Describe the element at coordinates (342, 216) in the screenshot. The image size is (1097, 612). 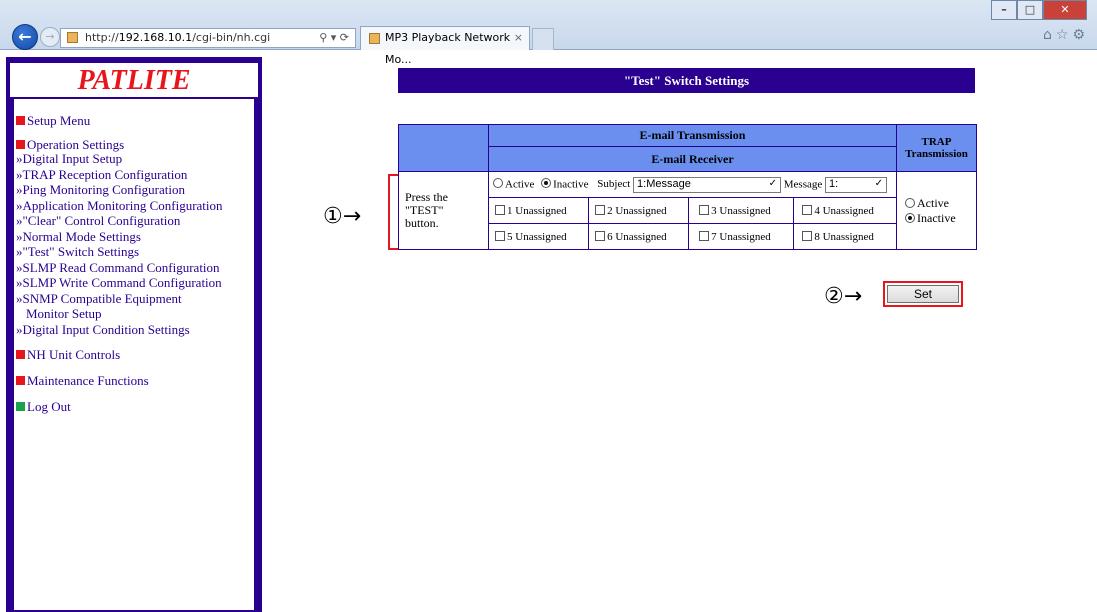
I see `annotation-marker-1: ①→` at that location.